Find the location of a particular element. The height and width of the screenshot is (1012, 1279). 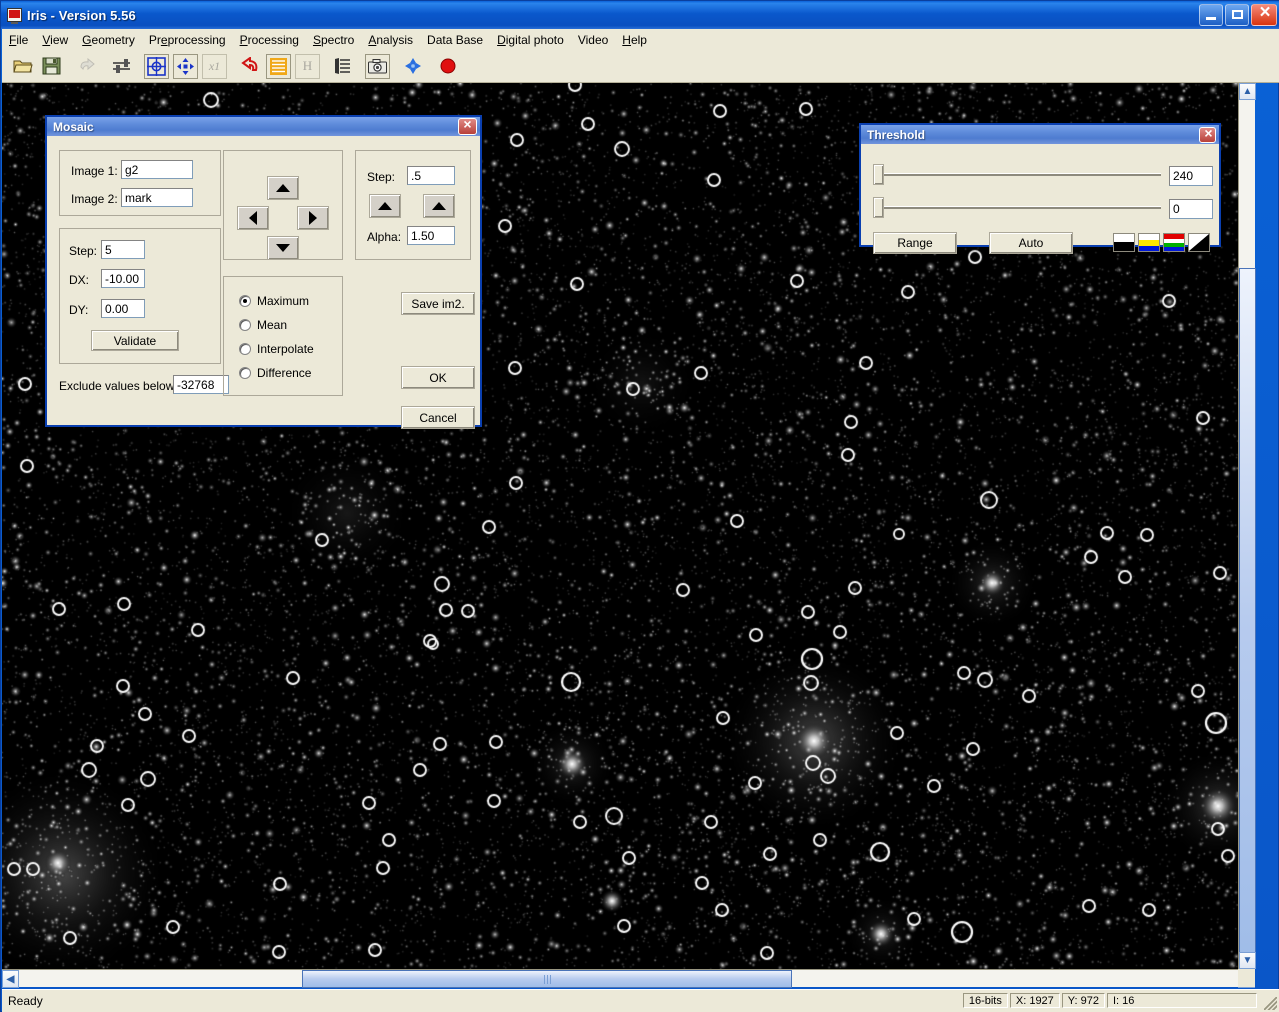

status-y-coord: Y: 972 is located at coordinates (1083, 1000).